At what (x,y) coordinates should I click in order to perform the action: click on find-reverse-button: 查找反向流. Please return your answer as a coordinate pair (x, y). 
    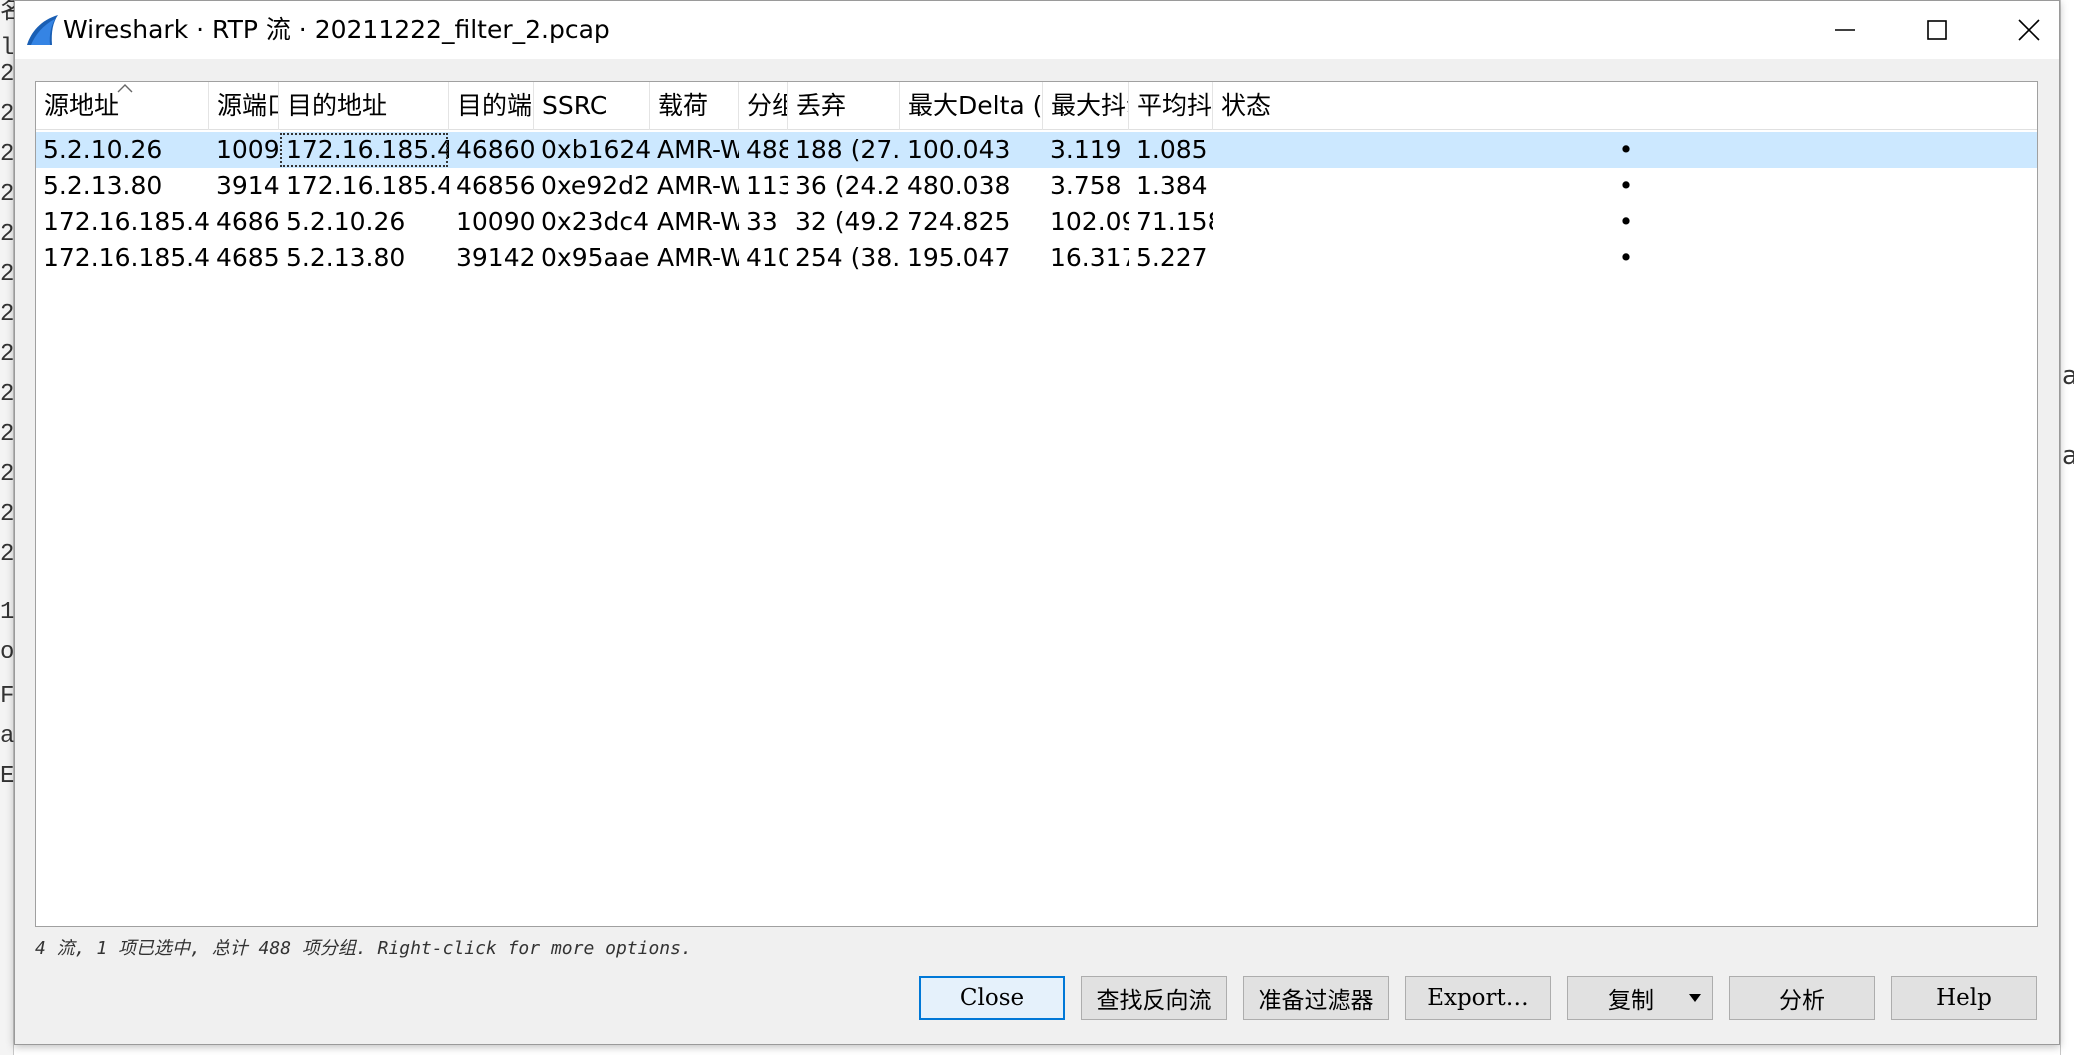
    Looking at the image, I should click on (1154, 998).